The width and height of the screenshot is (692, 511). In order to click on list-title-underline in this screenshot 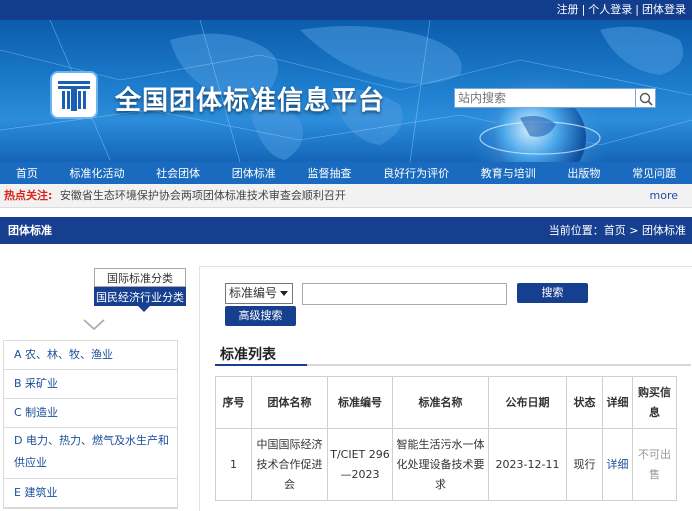, I will do `click(453, 365)`.